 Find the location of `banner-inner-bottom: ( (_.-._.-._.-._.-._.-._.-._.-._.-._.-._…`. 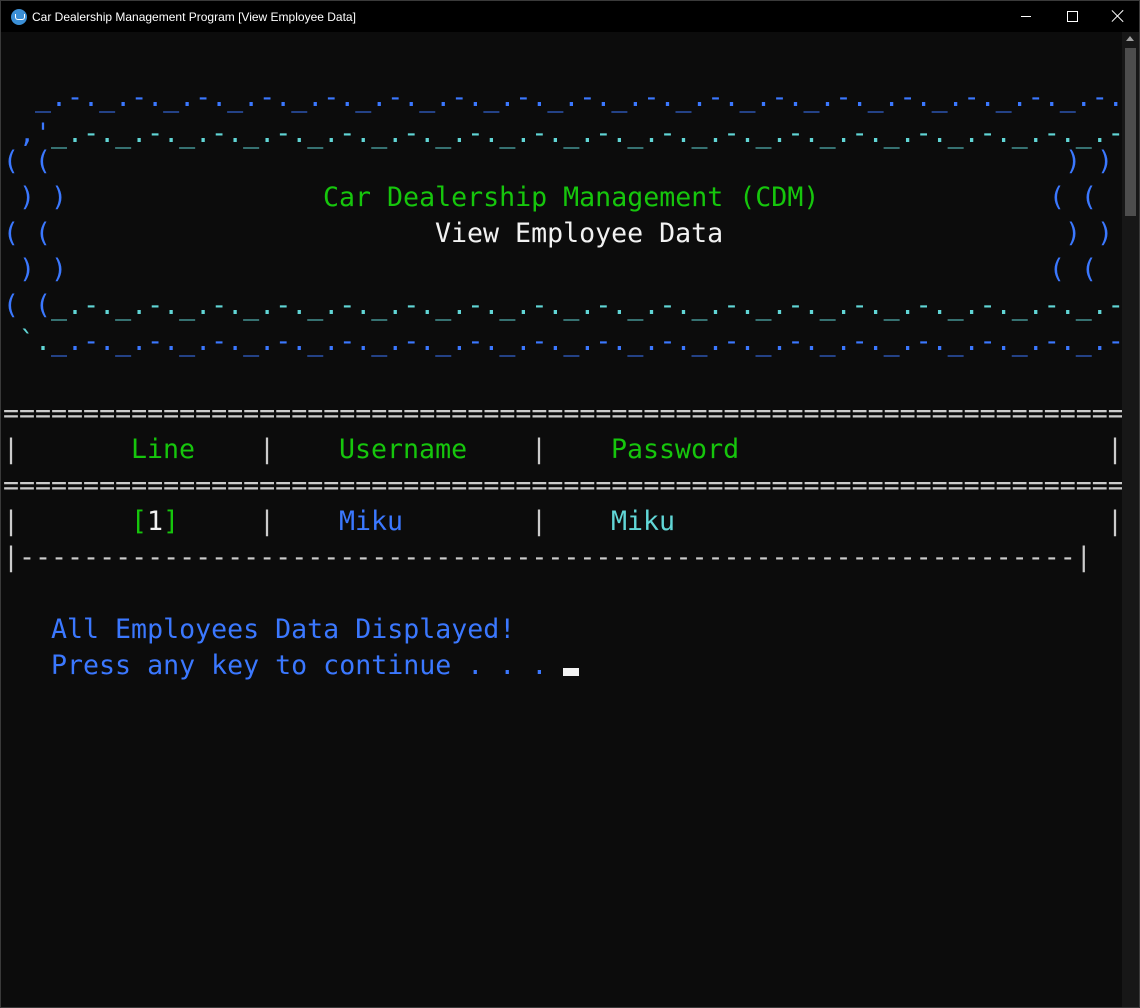

banner-inner-bottom: ( (_.-._.-._.-._.-._.-._.-._.-._.-._.-._… is located at coordinates (562, 306).